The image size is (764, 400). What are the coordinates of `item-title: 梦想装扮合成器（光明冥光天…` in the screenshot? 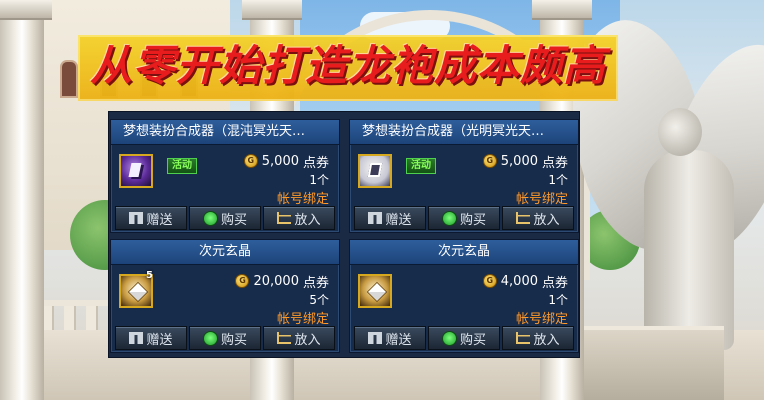 It's located at (464, 132).